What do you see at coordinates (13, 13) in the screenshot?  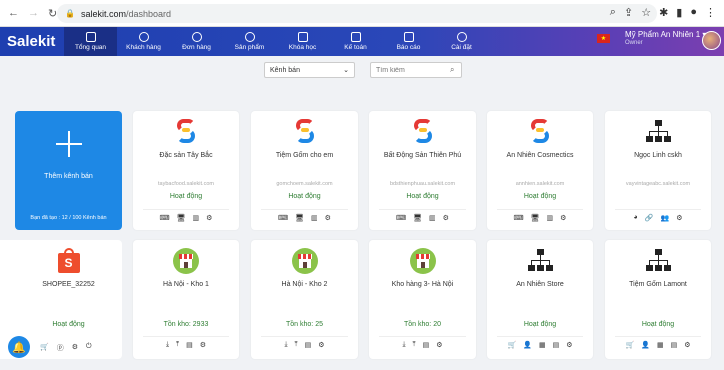 I see `back-icon: ←` at bounding box center [13, 13].